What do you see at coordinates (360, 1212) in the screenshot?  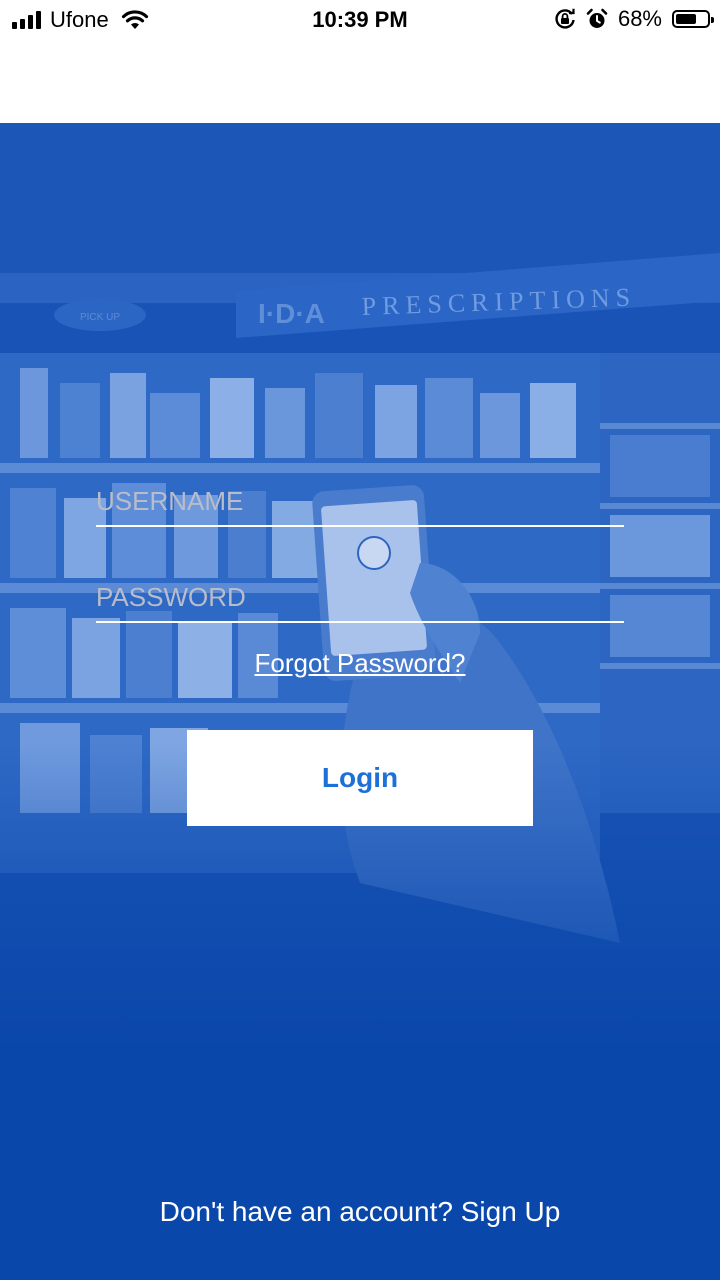 I see `signup-link: Don't have an account? Sign Up` at bounding box center [360, 1212].